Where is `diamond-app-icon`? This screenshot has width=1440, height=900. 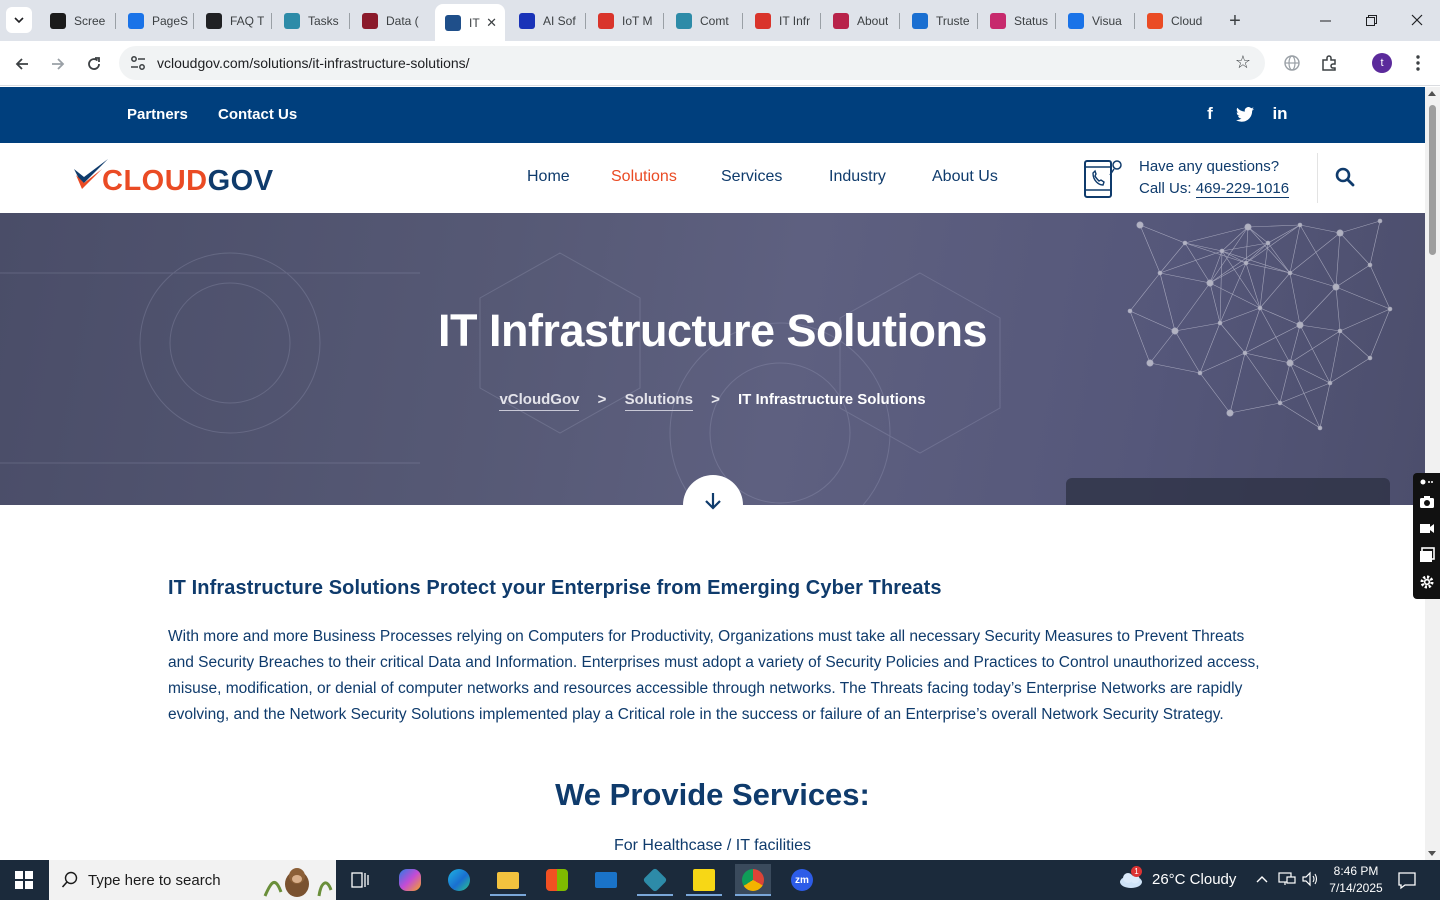
diamond-app-icon is located at coordinates (655, 880).